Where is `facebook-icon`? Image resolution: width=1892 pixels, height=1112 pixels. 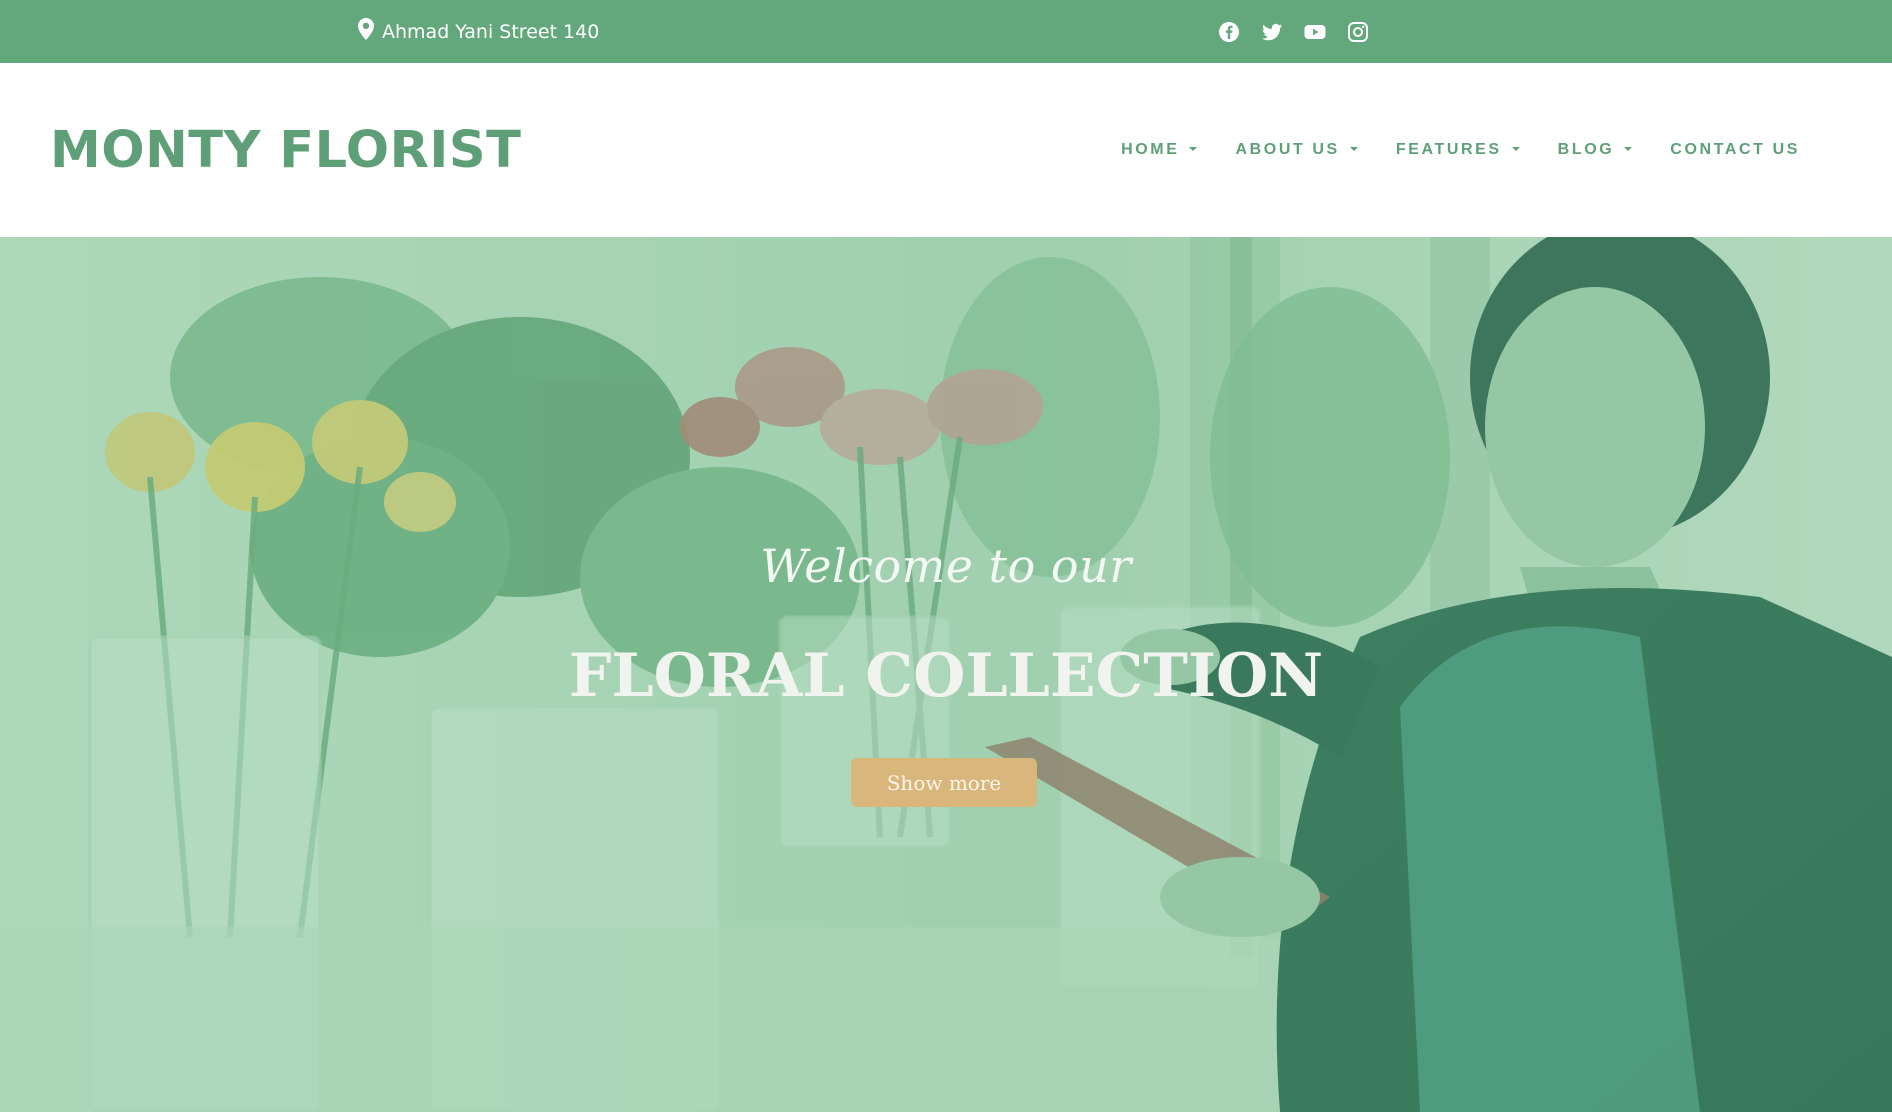 facebook-icon is located at coordinates (1229, 32).